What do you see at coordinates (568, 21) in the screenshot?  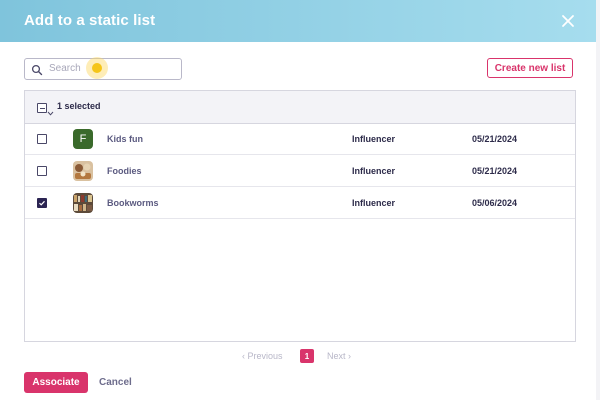 I see `close-icon` at bounding box center [568, 21].